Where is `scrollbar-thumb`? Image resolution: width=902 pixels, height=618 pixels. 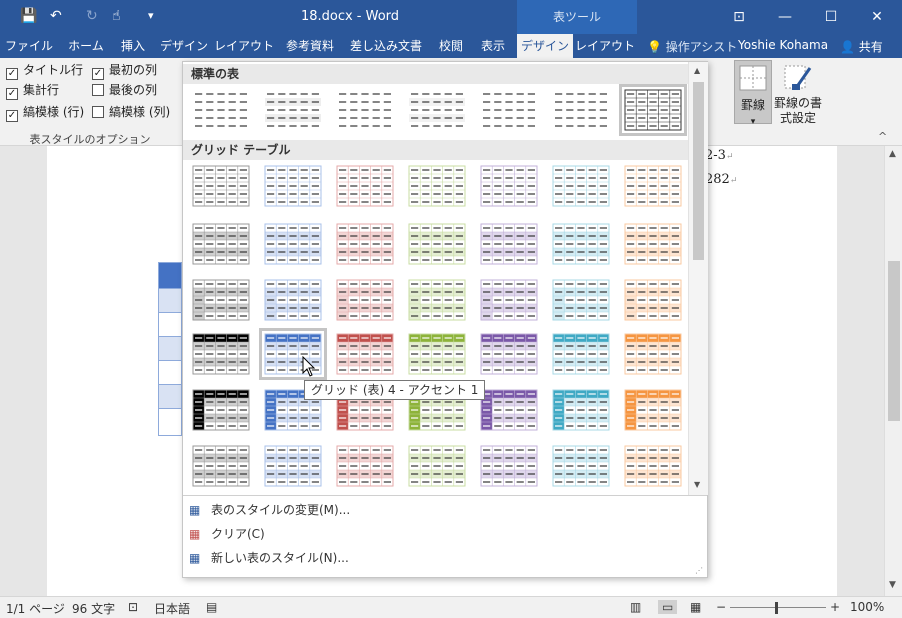
scrollbar-thumb is located at coordinates (894, 341).